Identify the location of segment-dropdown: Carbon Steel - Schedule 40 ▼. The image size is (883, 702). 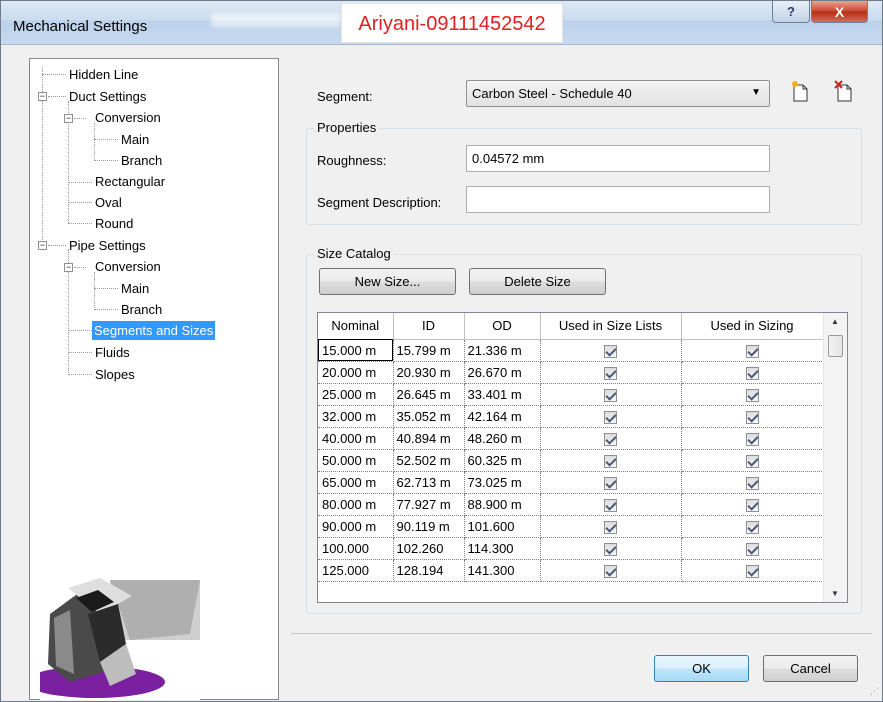
(618, 93).